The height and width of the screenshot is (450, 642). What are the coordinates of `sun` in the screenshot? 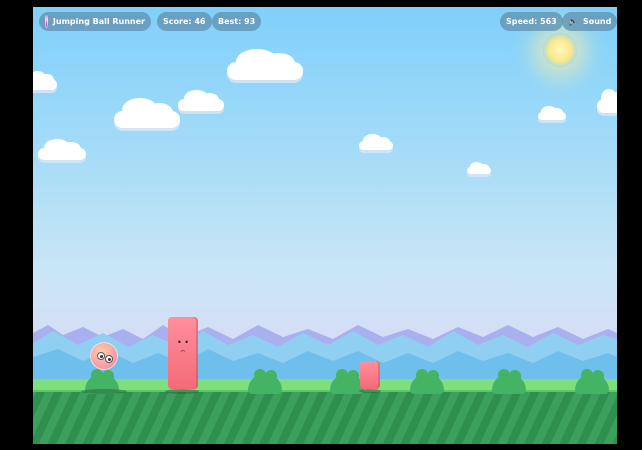 It's located at (560, 50).